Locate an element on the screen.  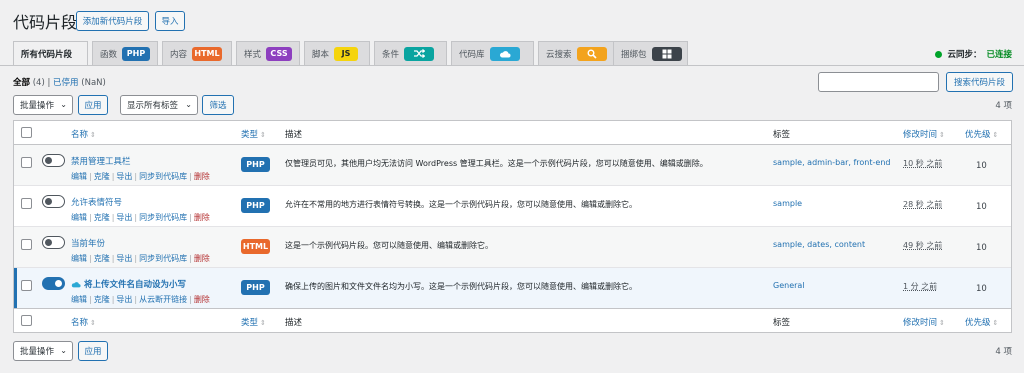
items-count: 4 项 is located at coordinates (1003, 106).